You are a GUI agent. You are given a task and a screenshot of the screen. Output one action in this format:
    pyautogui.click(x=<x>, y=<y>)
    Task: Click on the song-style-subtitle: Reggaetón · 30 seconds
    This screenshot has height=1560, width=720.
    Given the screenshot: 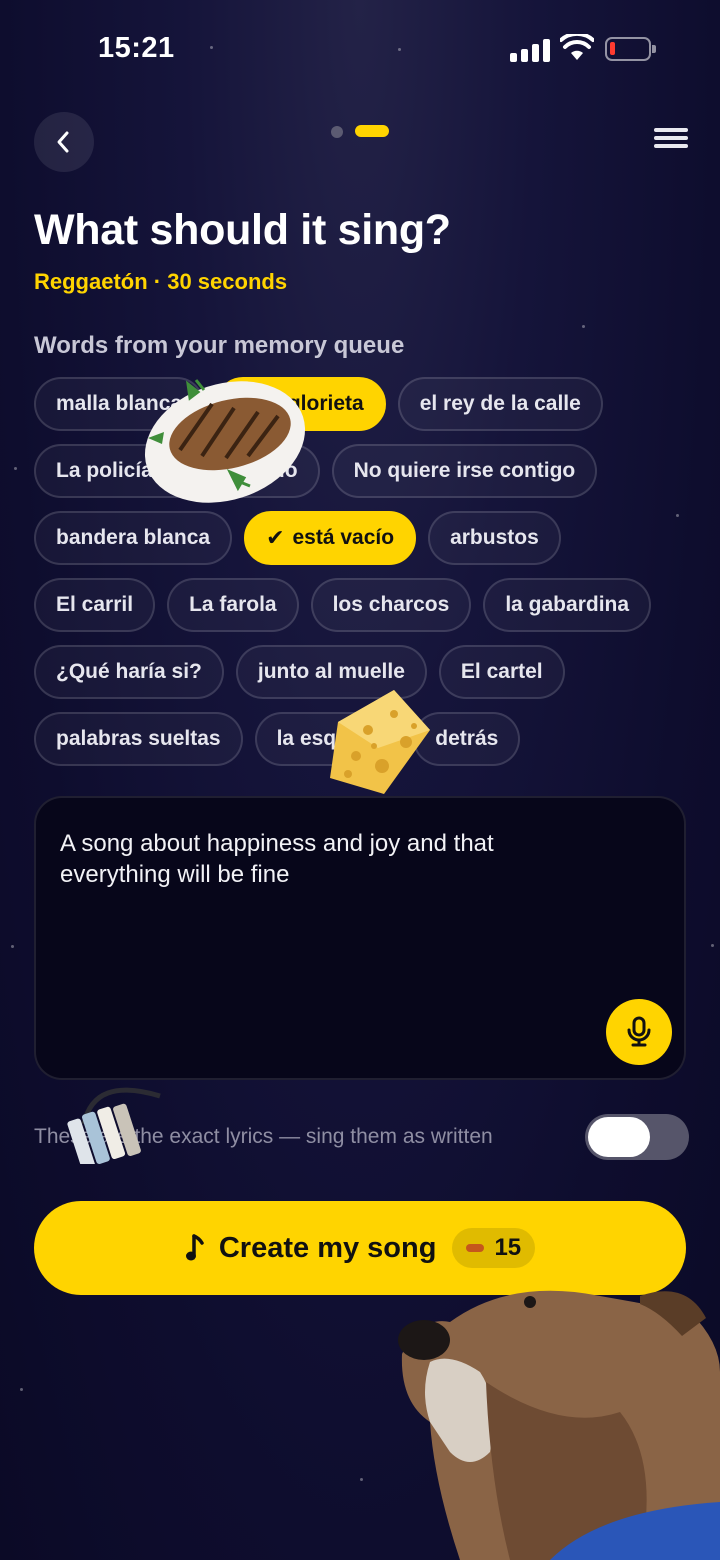 What is the action you would take?
    pyautogui.click(x=161, y=281)
    